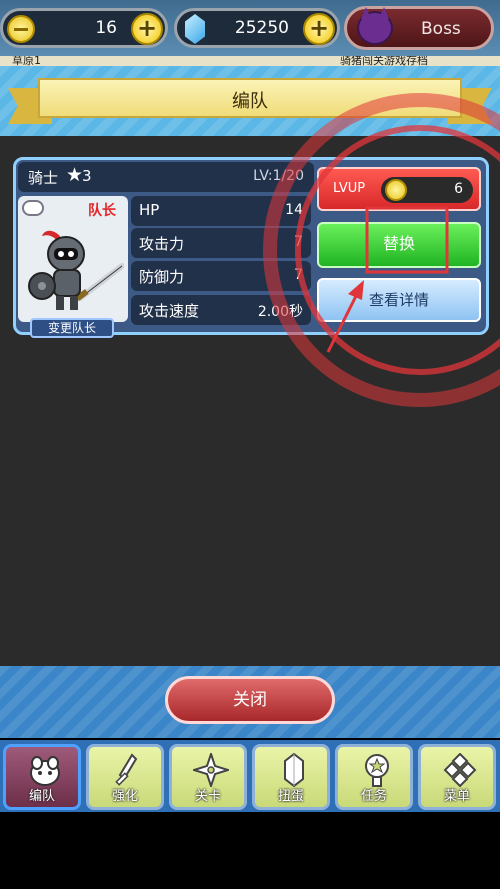  I want to click on crystal-icon, so click(294, 770).